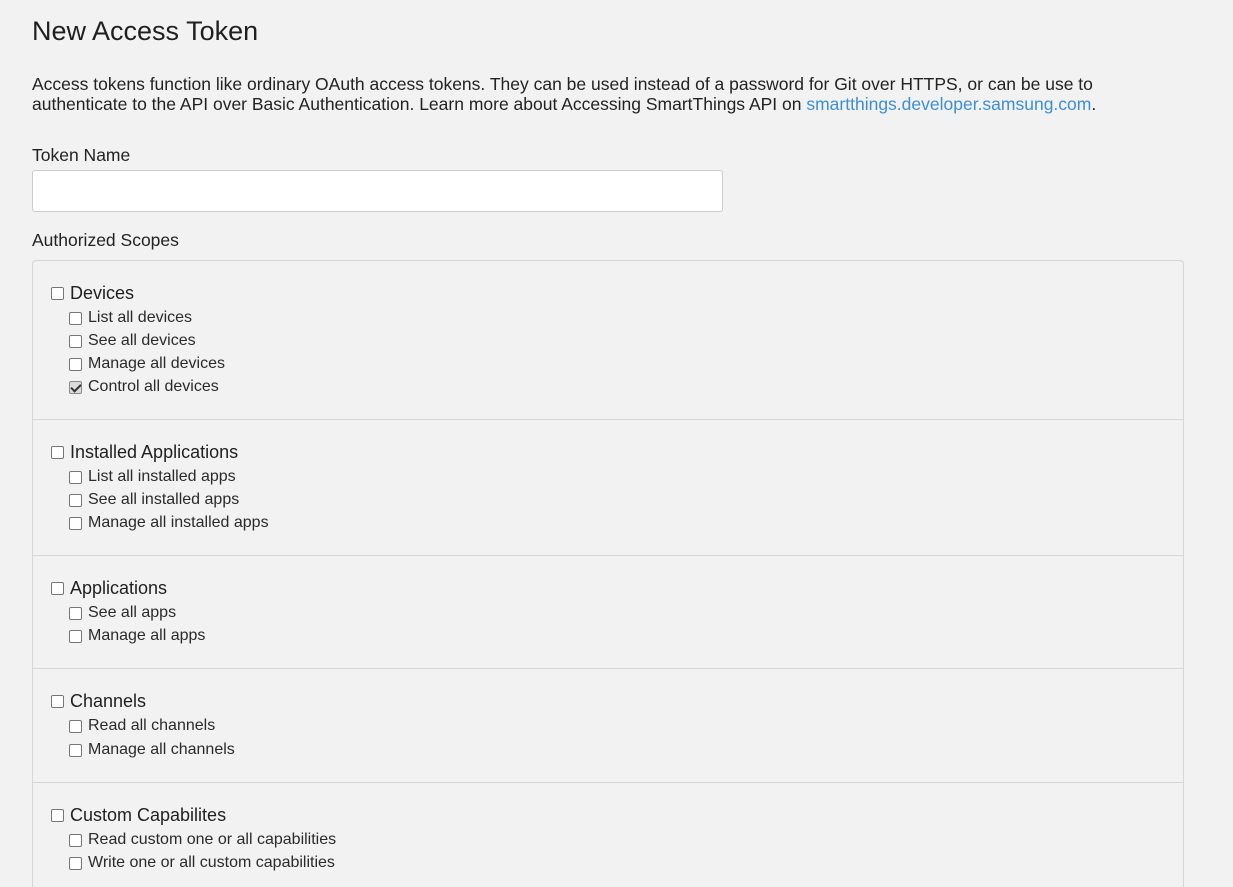 Image resolution: width=1233 pixels, height=887 pixels. I want to click on scope-control-all-devices: Control all devices, so click(144, 387).